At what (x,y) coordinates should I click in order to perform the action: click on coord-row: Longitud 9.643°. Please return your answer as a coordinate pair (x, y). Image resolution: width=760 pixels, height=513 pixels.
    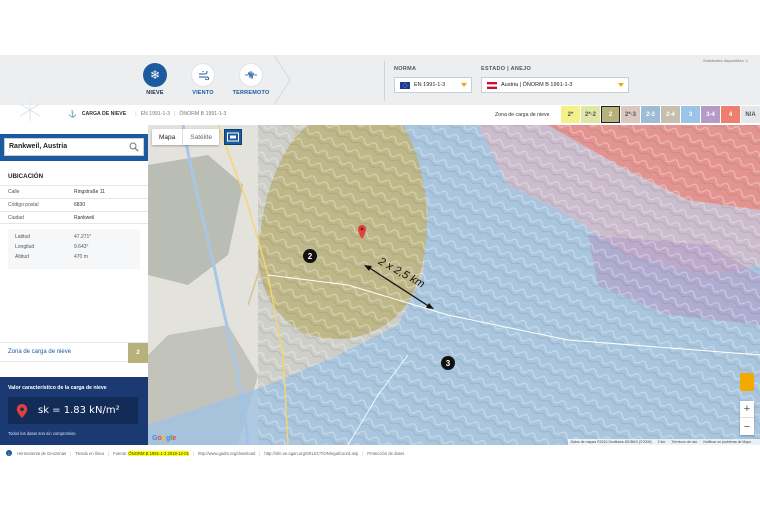
    Looking at the image, I should click on (77, 247).